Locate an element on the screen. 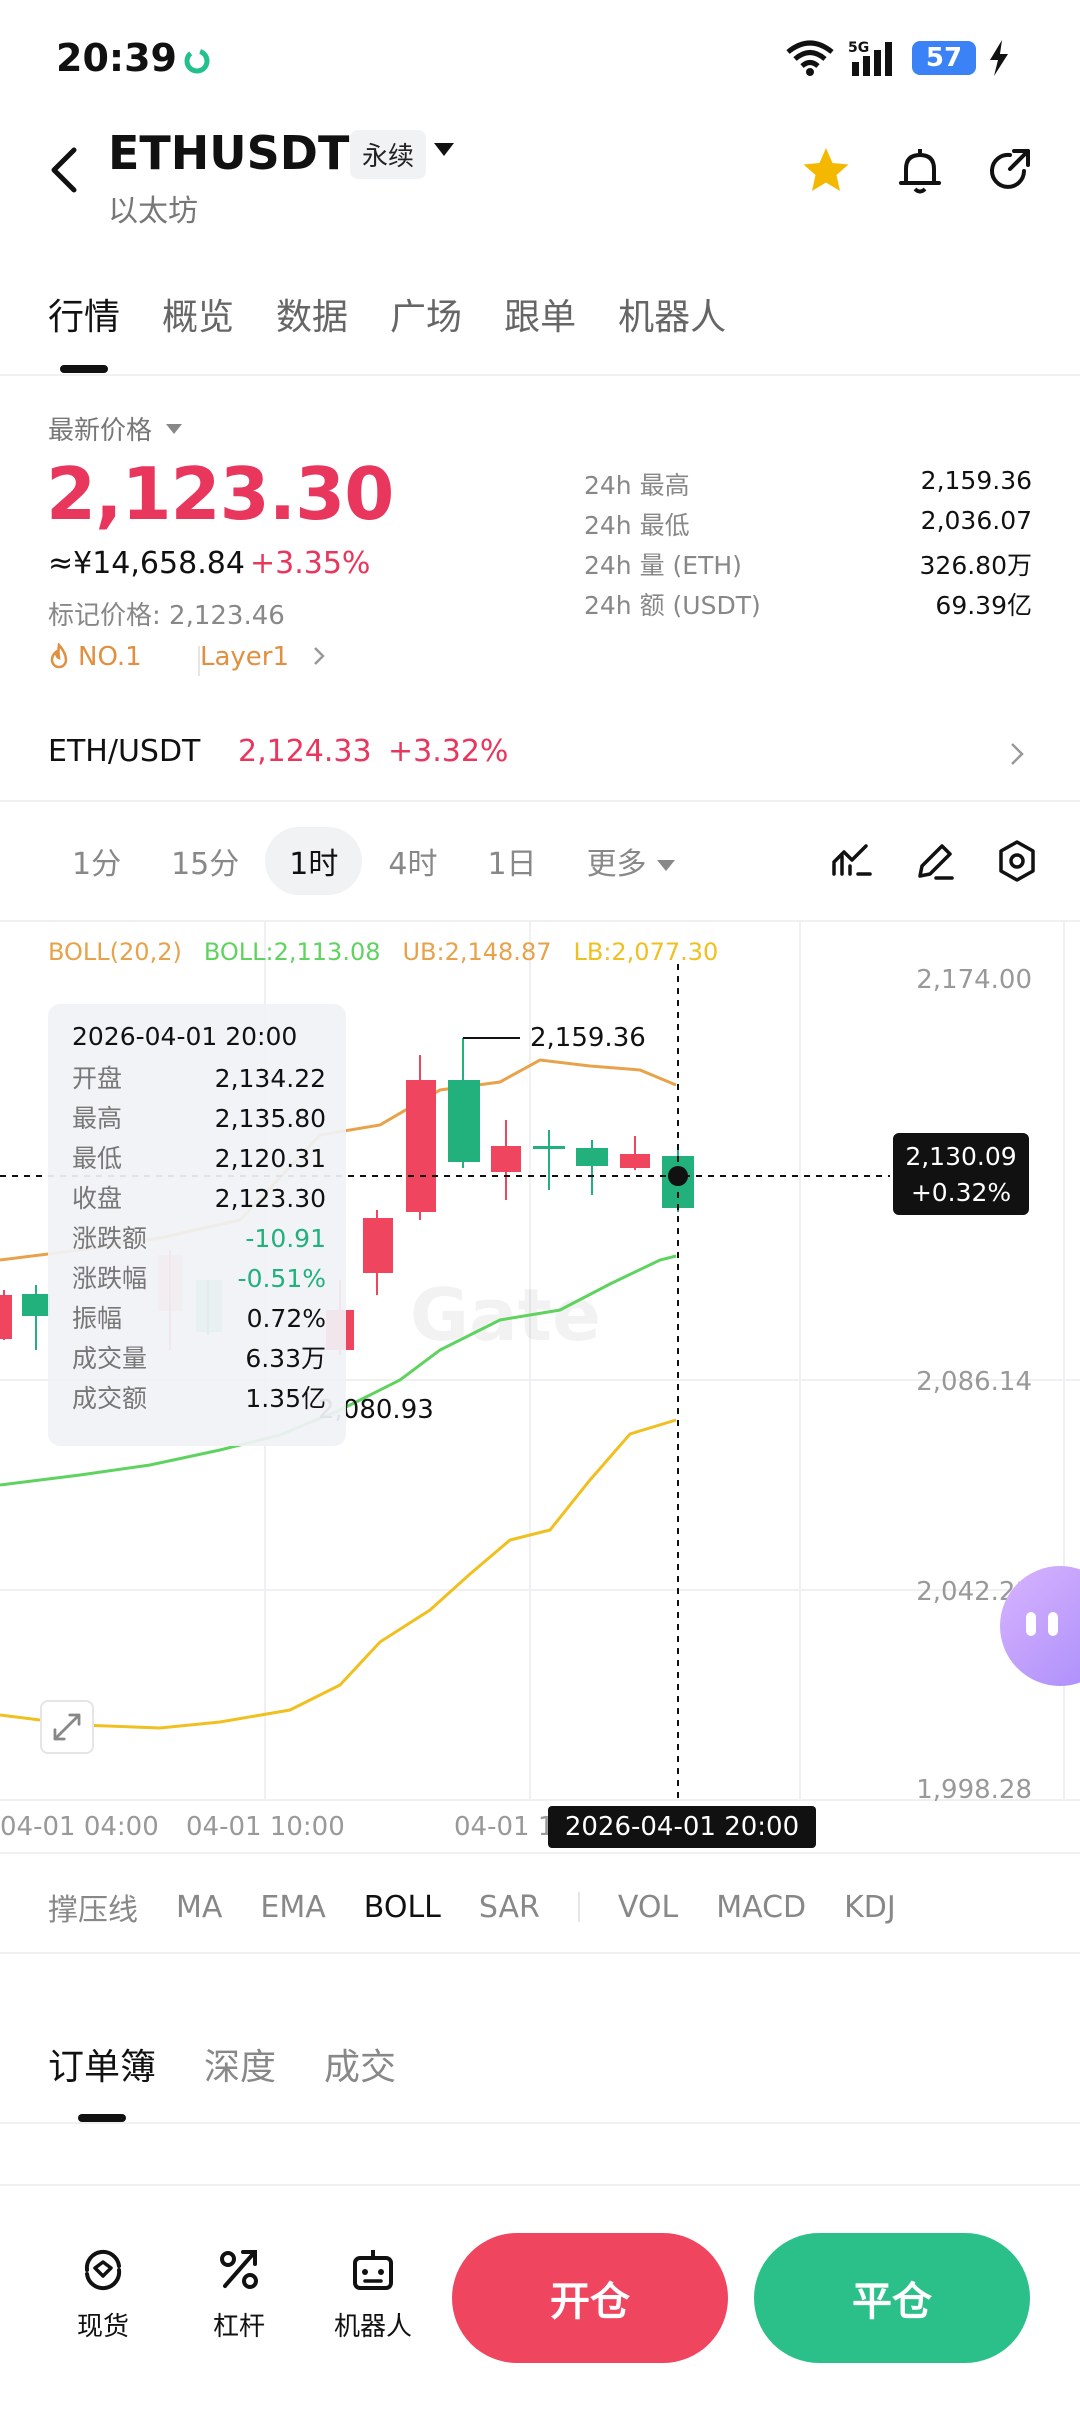 Image resolution: width=1080 pixels, height=2412 pixels. boll-legend-lb: LB:2,077.30 is located at coordinates (646, 952).